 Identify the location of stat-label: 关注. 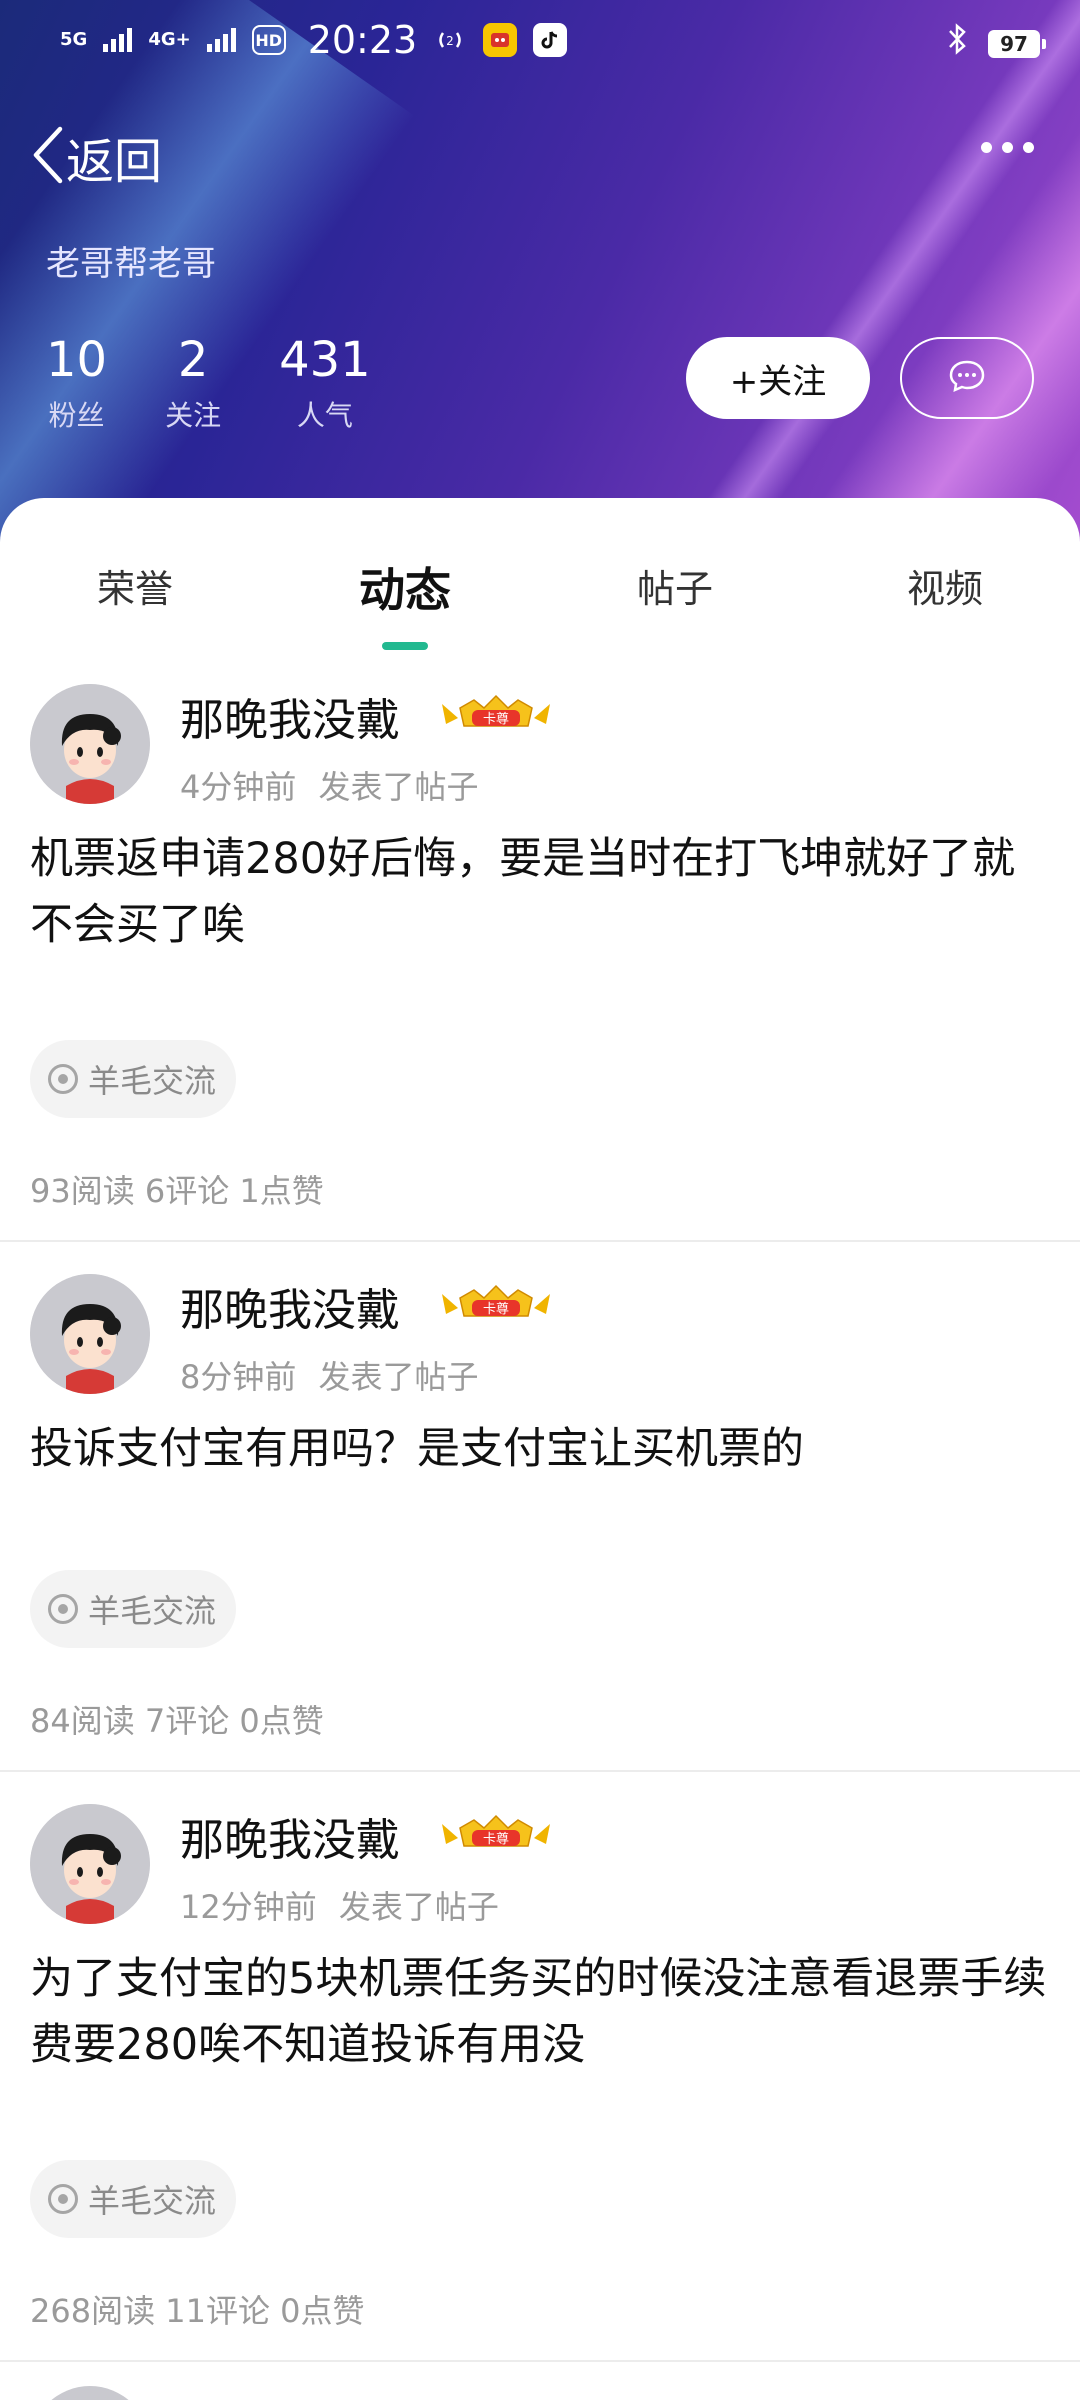
(193, 415).